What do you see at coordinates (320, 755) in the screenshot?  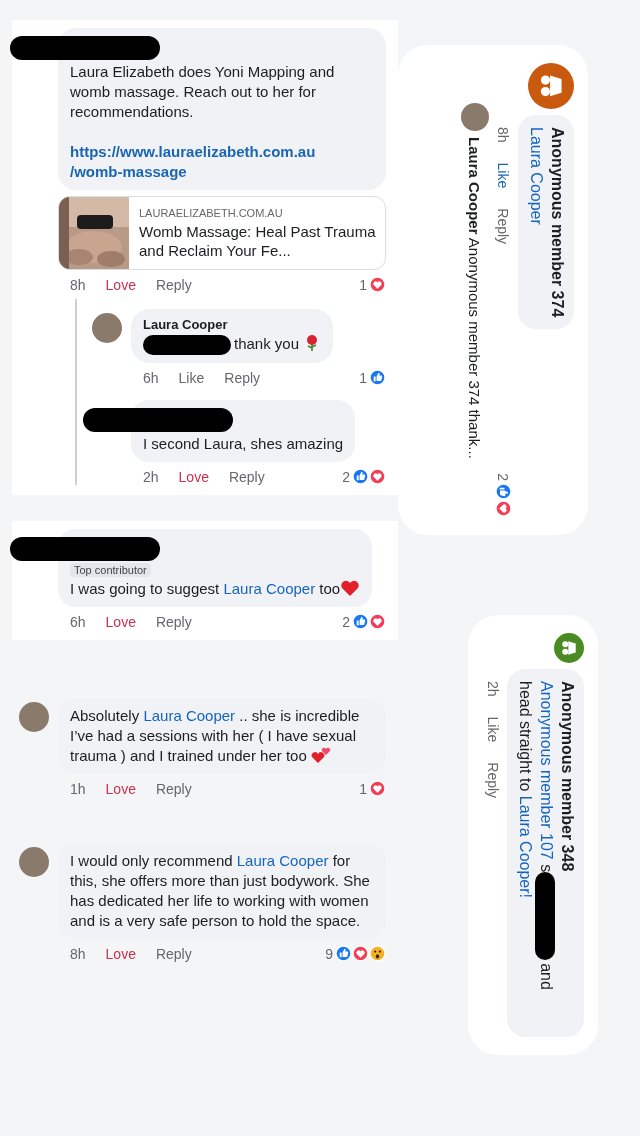 I see `two-hearts-icon` at bounding box center [320, 755].